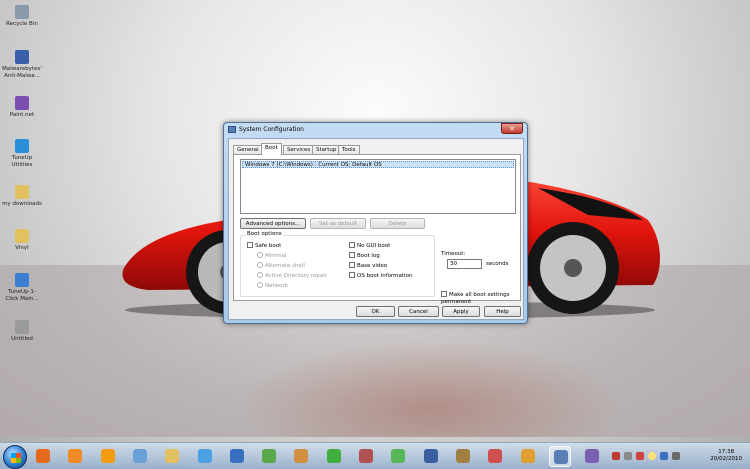 This screenshot has height=469, width=750. I want to click on taskbar-button-messenger, so click(269, 456).